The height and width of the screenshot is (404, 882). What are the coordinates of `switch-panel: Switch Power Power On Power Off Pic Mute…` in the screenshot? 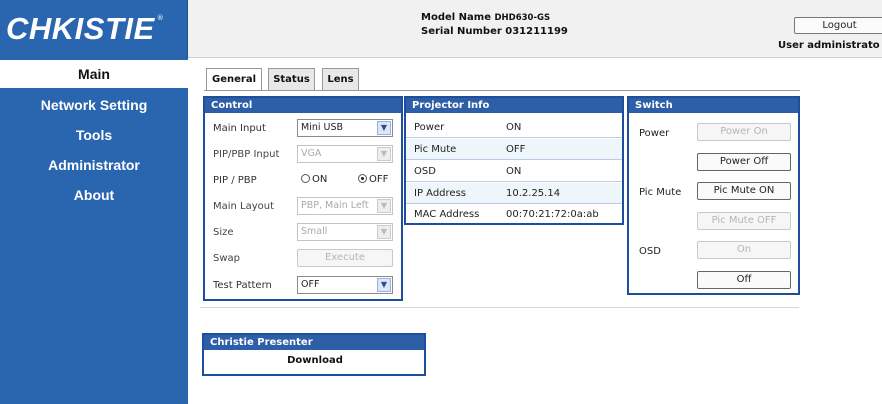 It's located at (713, 195).